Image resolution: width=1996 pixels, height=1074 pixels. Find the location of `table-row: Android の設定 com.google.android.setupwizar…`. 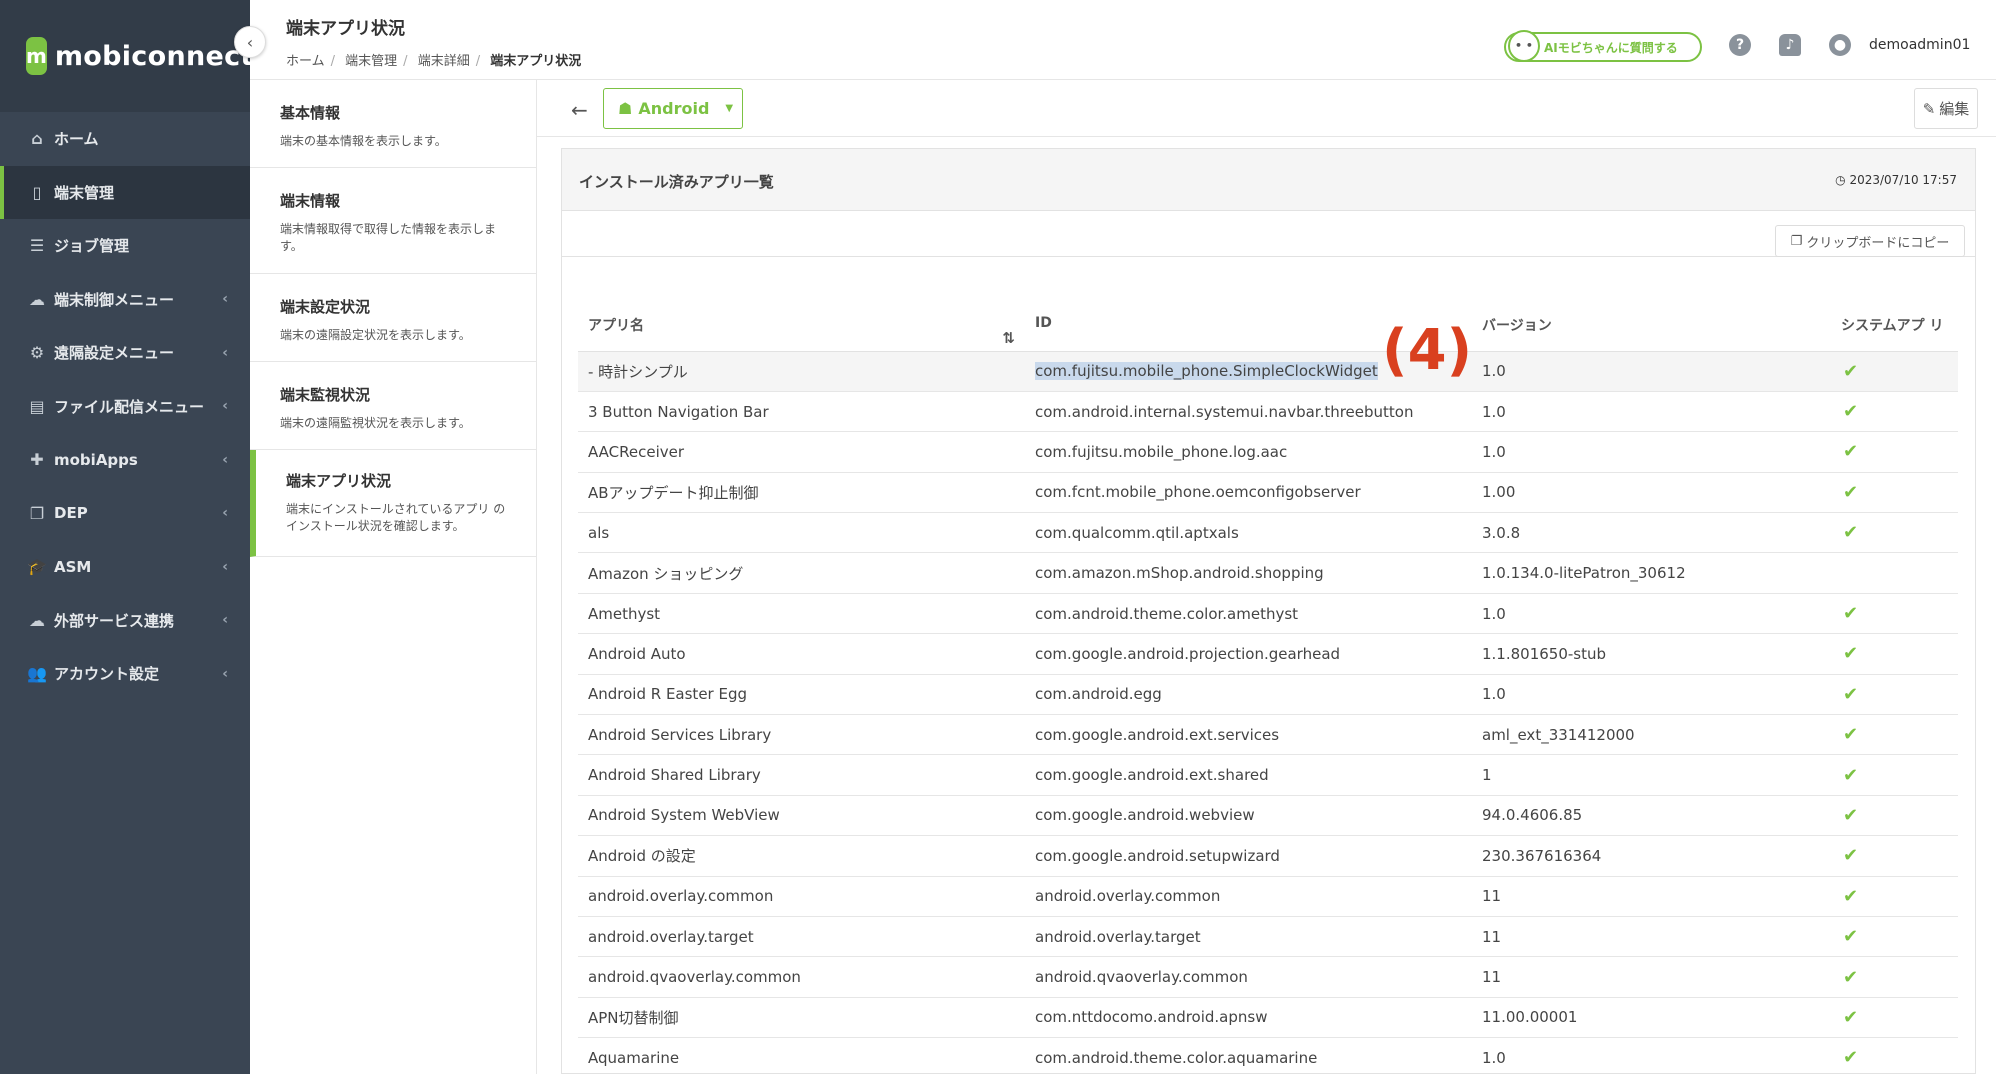

table-row: Android の設定 com.google.android.setupwizar… is located at coordinates (1268, 856).